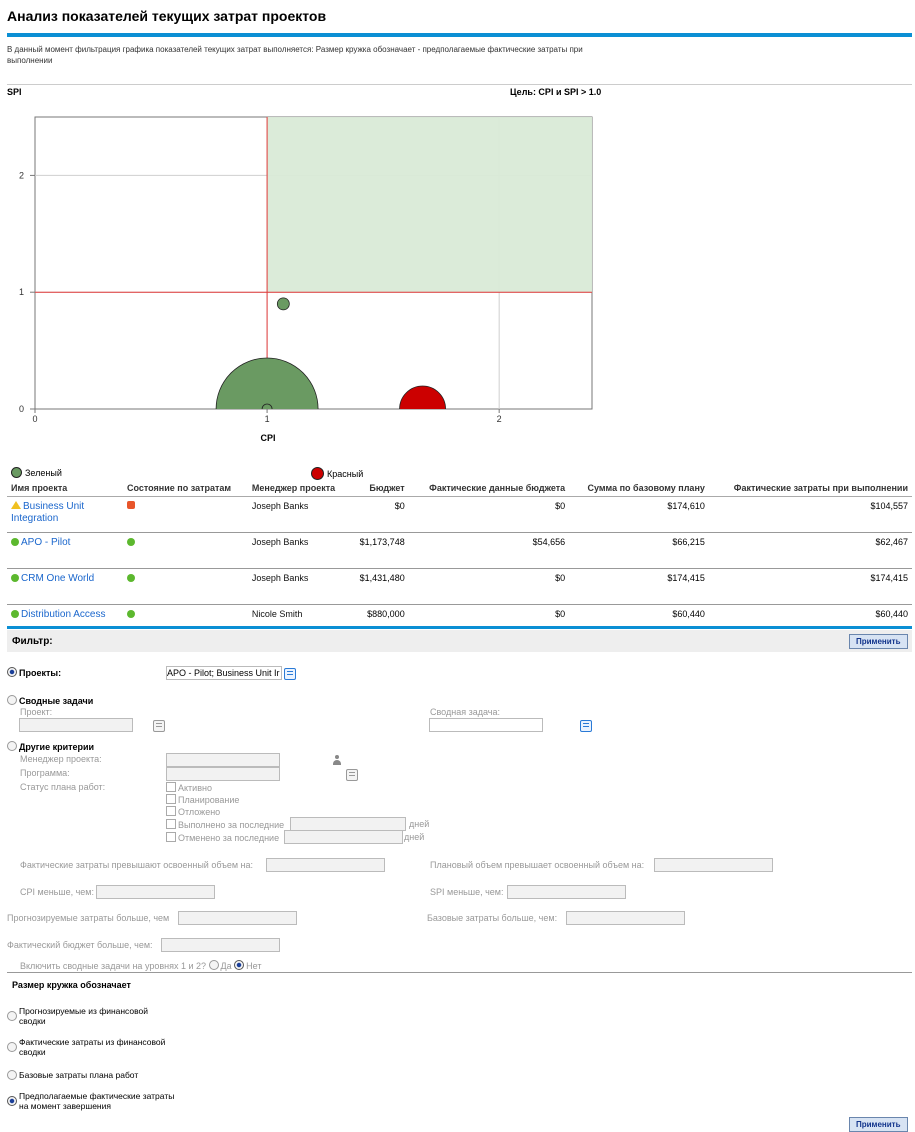 This screenshot has height=1132, width=915. I want to click on other-criteria-option: Другие критерии, so click(50, 746).